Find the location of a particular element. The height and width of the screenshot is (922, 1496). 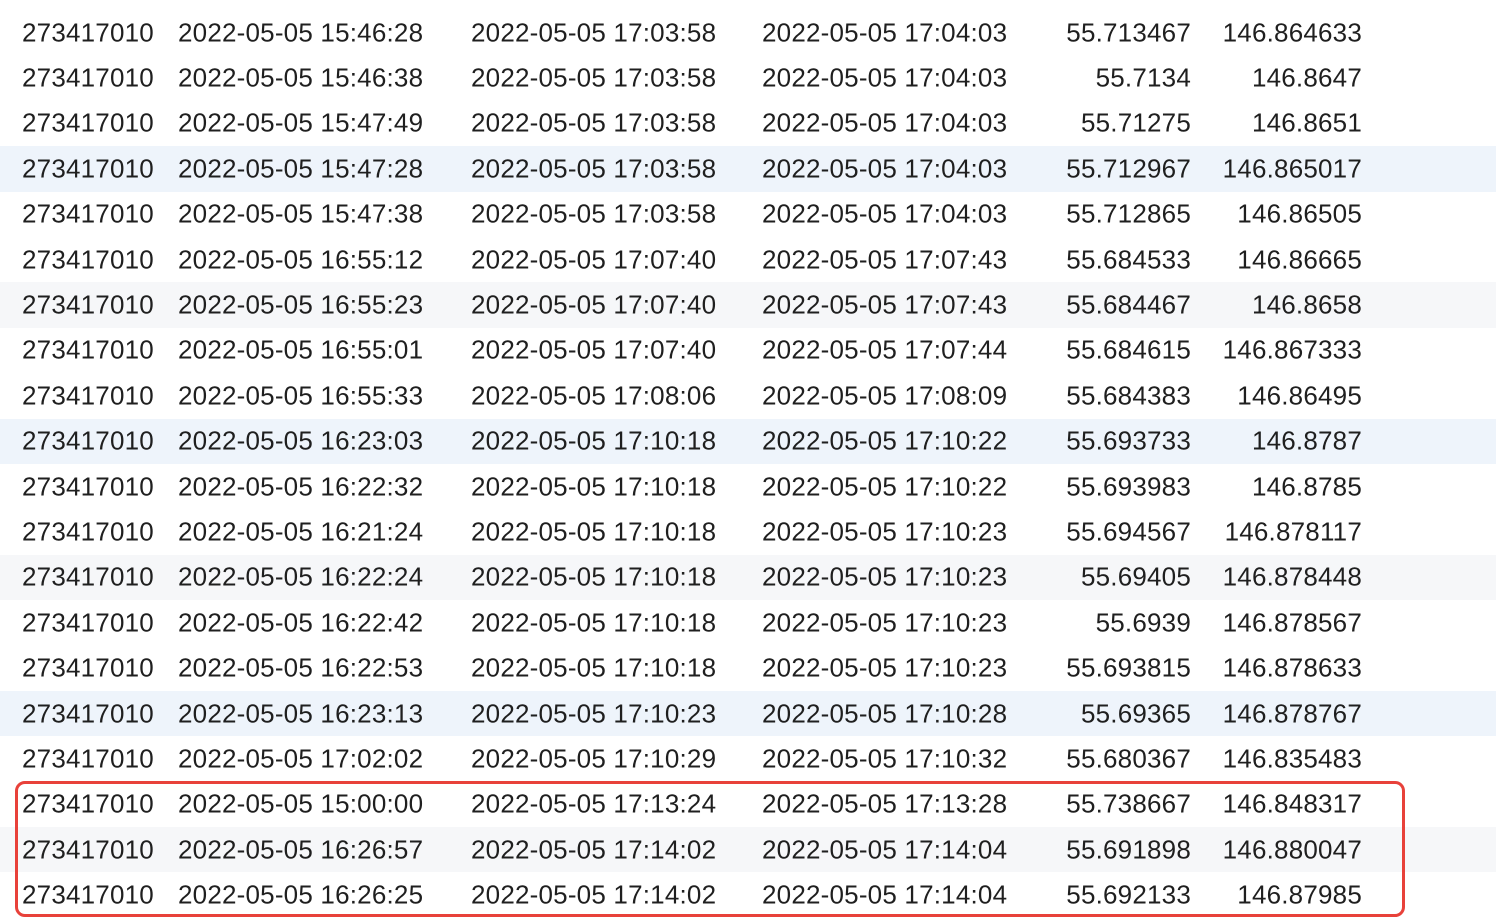

cell-latitude: 55.693733 is located at coordinates (1128, 440).